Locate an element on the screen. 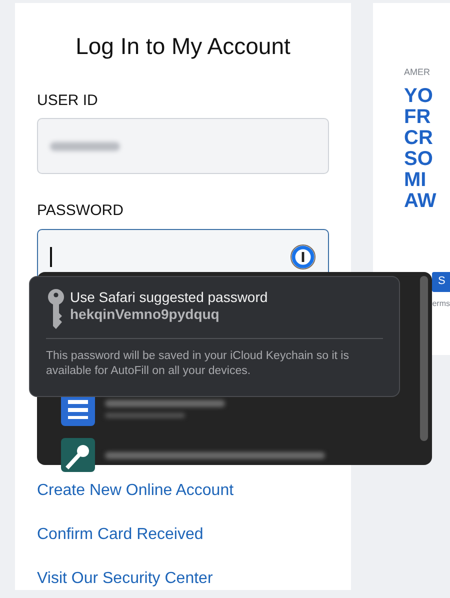 This screenshot has width=450, height=598. suggestion-title: Use Safari suggested password is located at coordinates (169, 297).